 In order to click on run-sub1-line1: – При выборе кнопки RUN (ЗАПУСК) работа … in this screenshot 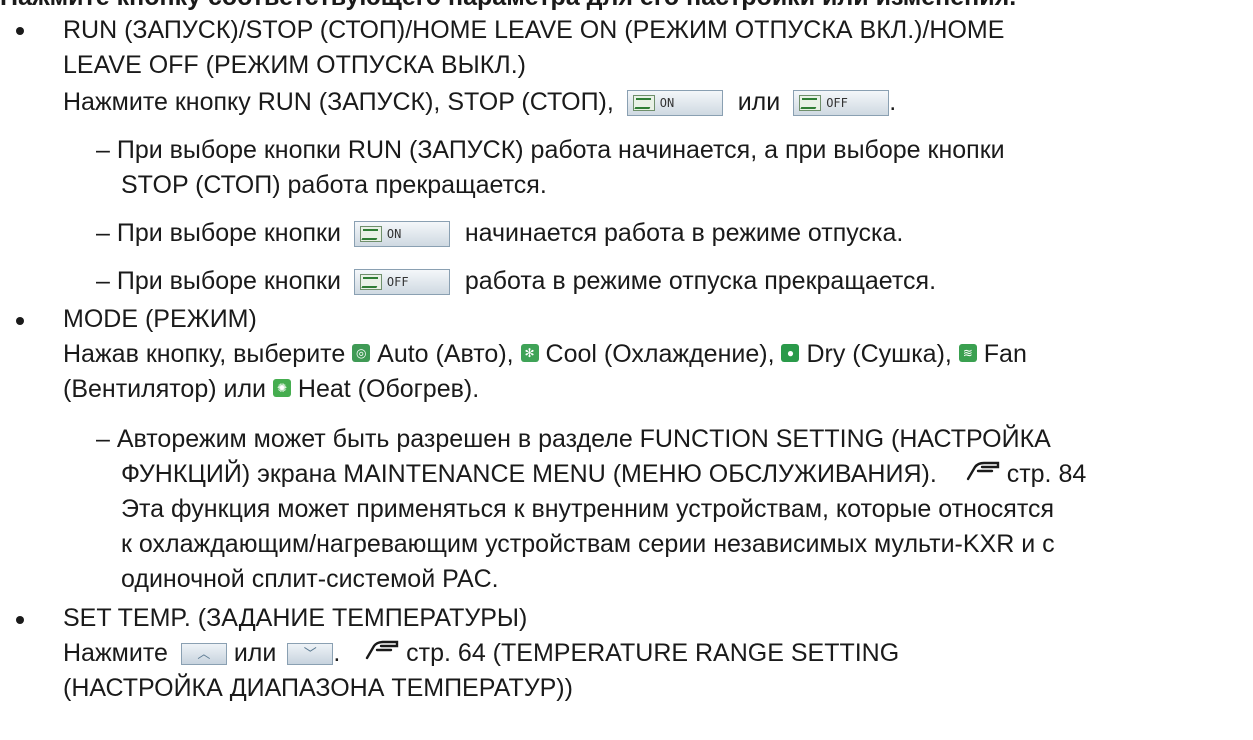, I will do `click(550, 150)`.